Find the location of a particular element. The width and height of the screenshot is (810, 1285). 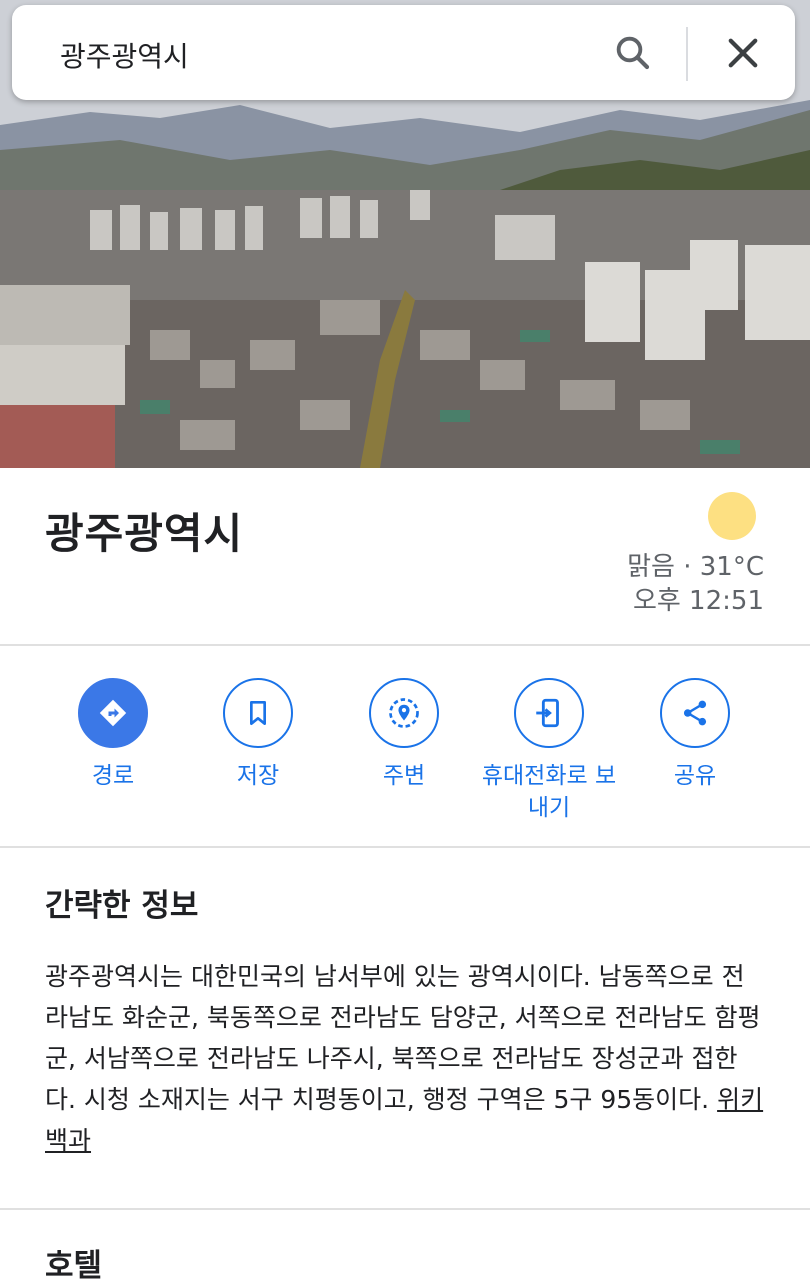

share-icon is located at coordinates (695, 713).